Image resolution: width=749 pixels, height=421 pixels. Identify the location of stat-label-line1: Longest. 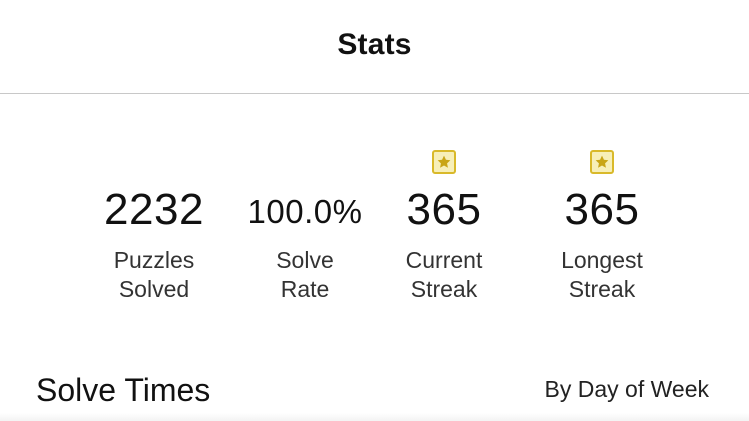
(602, 260).